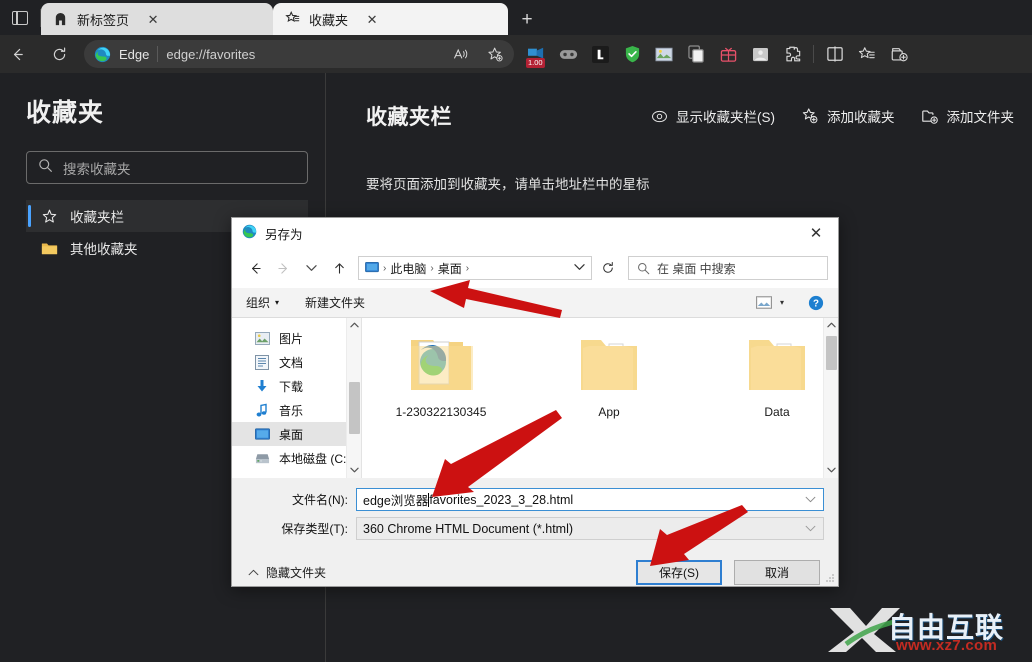  What do you see at coordinates (590, 528) in the screenshot?
I see `filetype-select: 360 Chrome HTML Document (*.html)` at bounding box center [590, 528].